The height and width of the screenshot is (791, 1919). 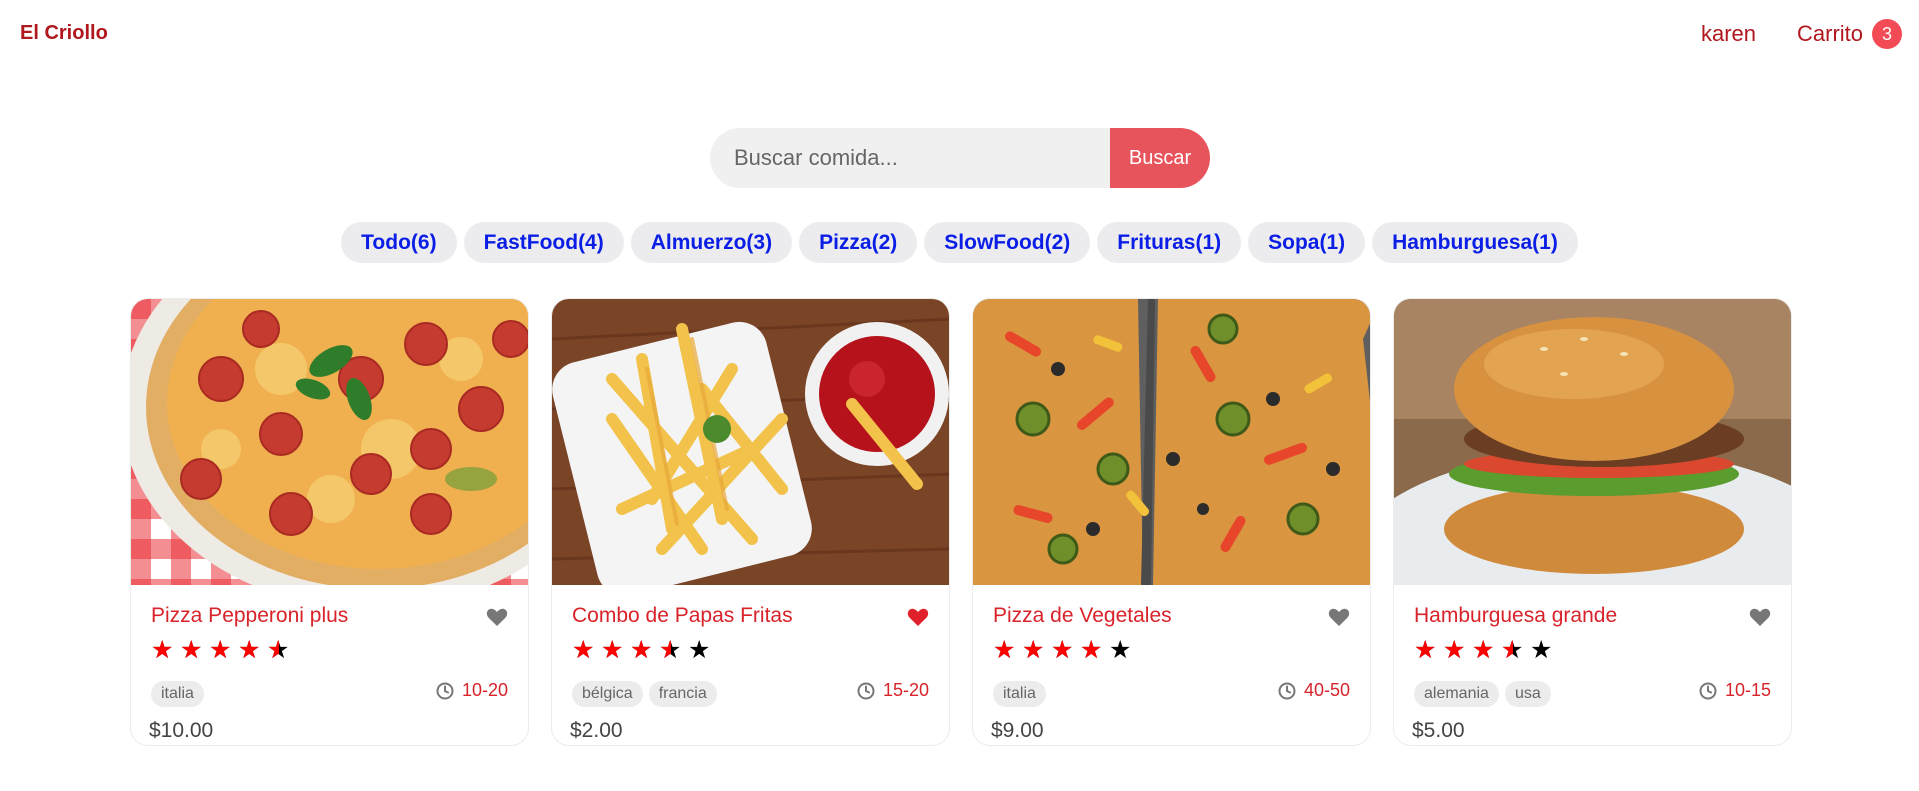 I want to click on cook-time: 10-20, so click(x=485, y=690).